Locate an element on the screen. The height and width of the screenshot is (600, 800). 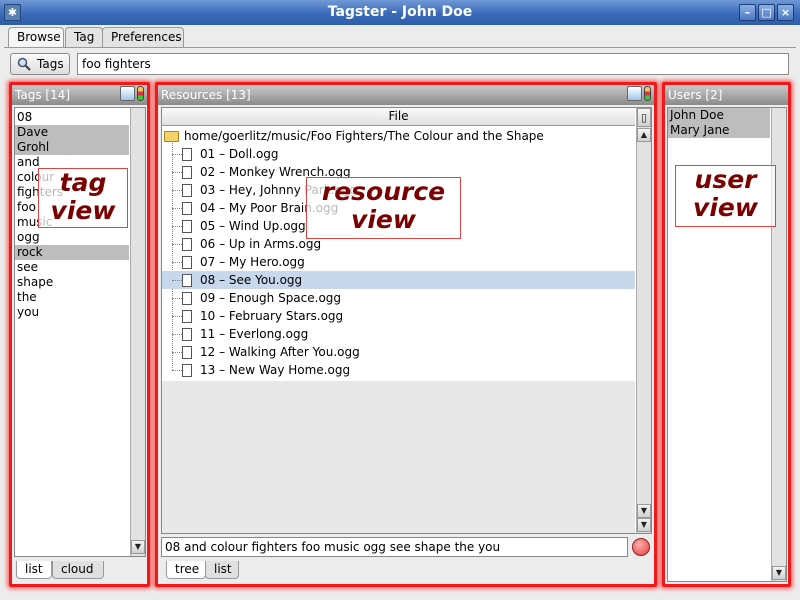
file-column-header: File is located at coordinates (398, 117).